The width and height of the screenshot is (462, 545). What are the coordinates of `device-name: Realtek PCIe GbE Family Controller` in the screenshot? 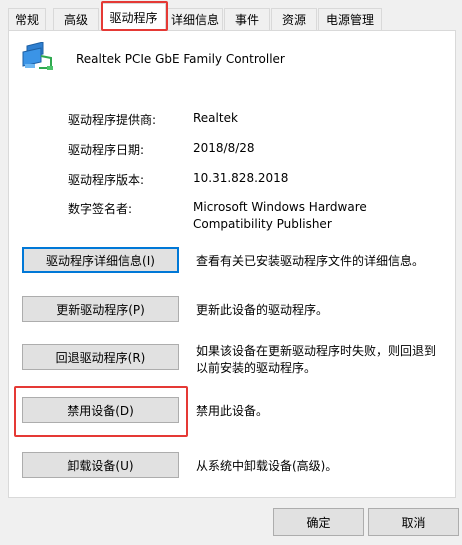 It's located at (180, 59).